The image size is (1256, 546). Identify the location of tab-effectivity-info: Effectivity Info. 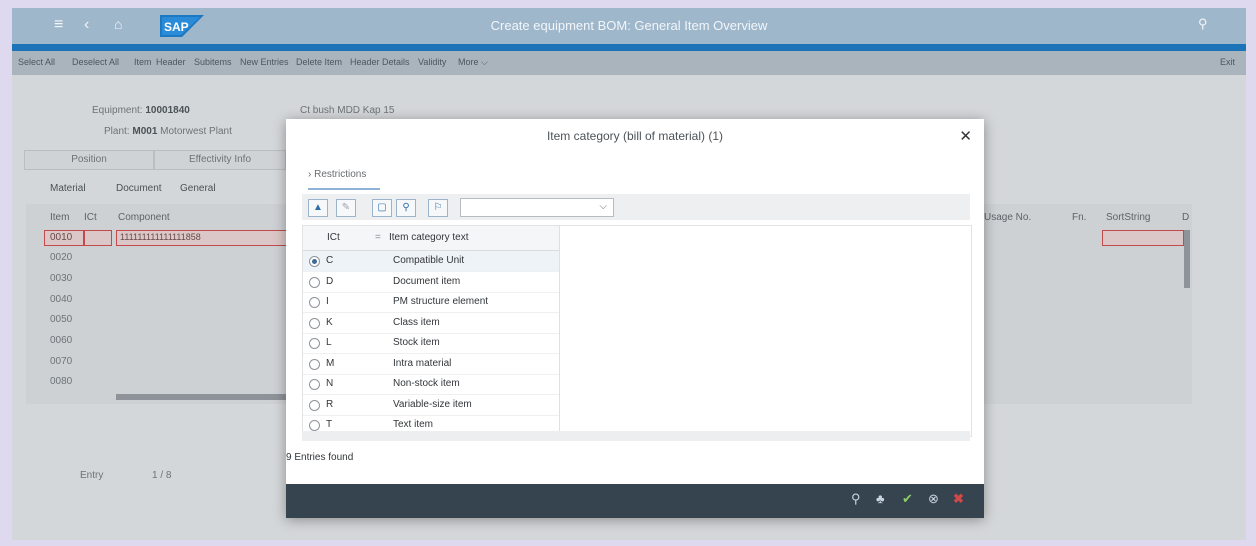
(220, 160).